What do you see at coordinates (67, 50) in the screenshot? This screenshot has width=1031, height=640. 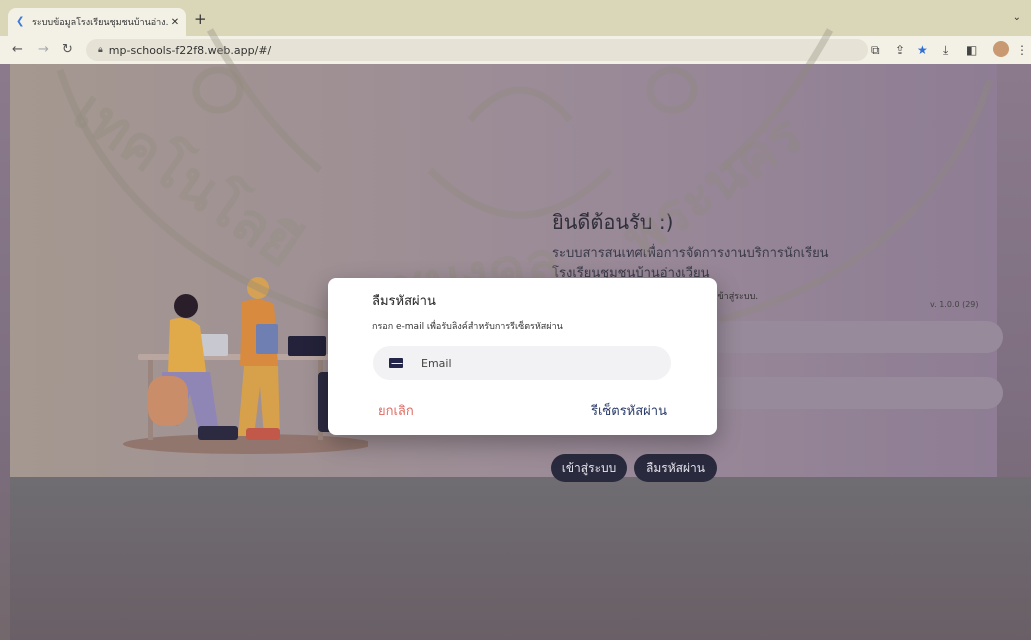 I see `reload-icon: ↻` at bounding box center [67, 50].